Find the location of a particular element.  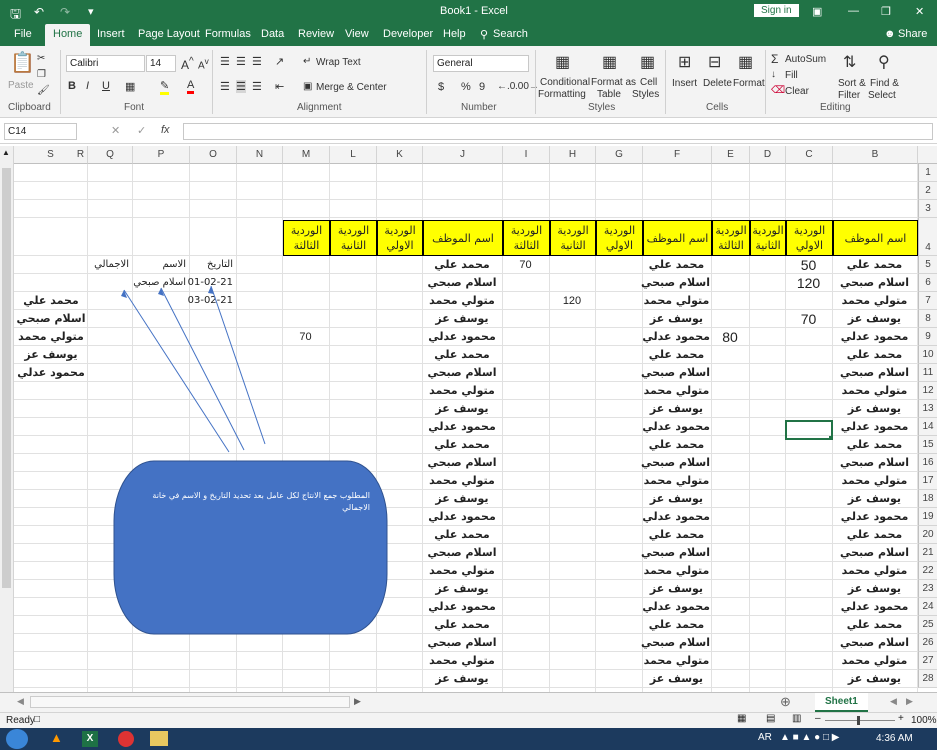

scroll-left-icon: ◀ is located at coordinates (20, 701).